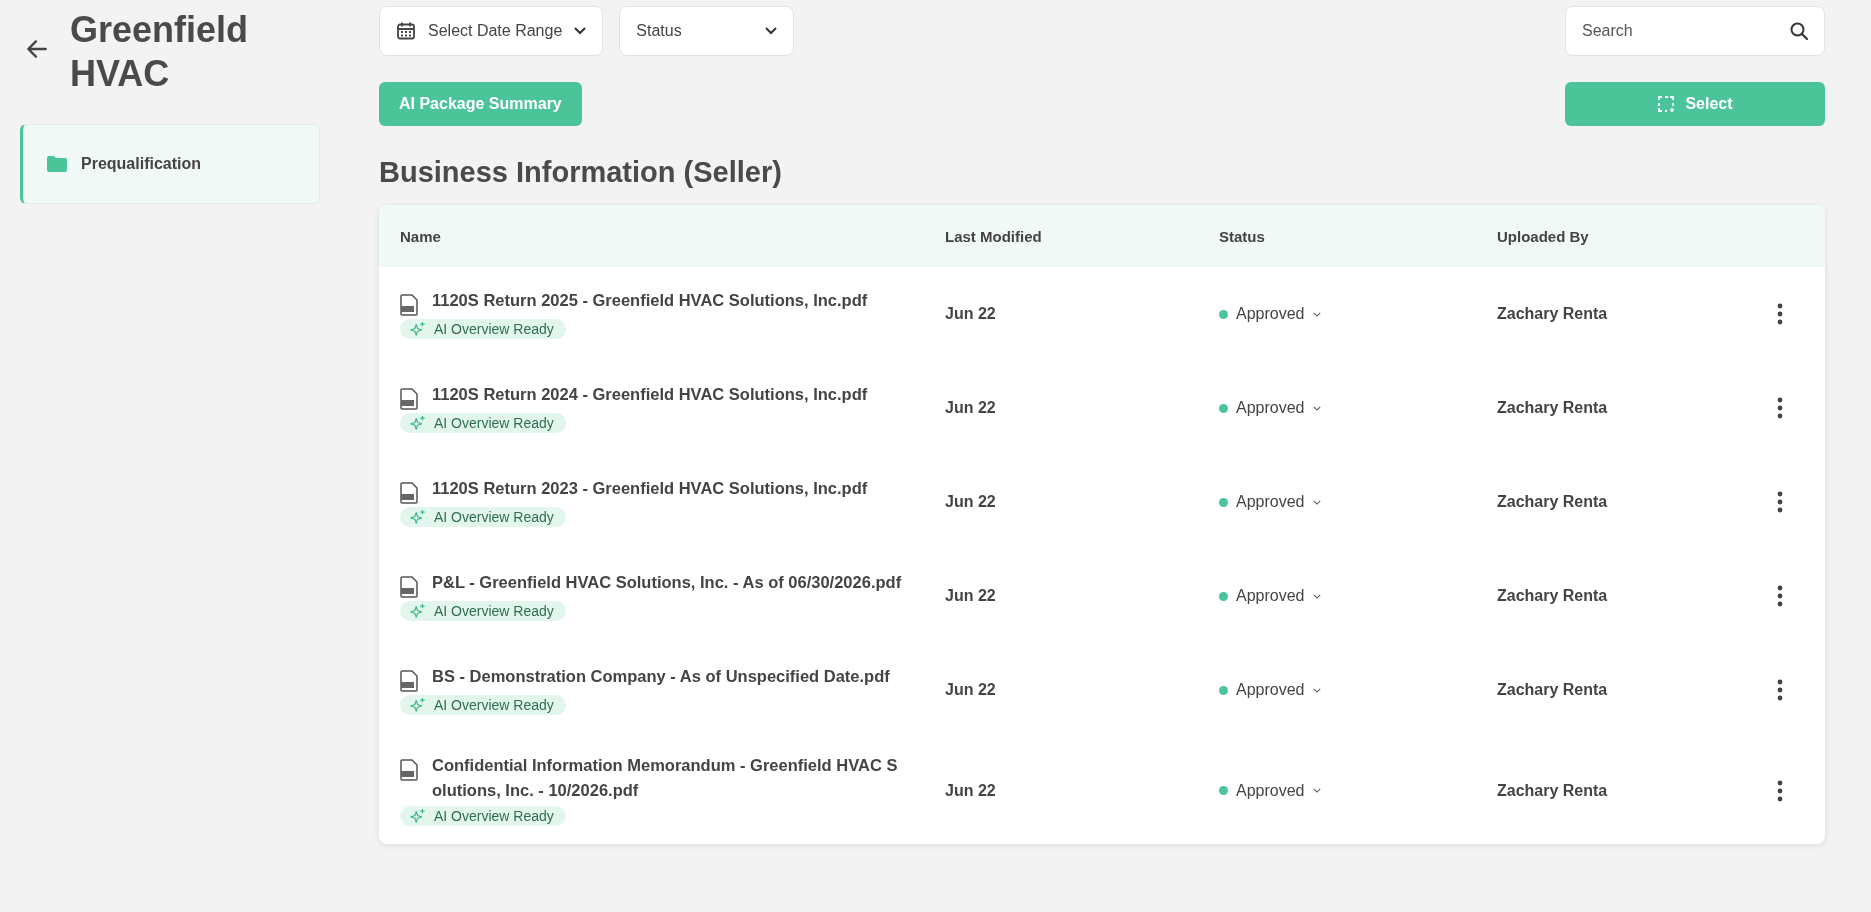 The height and width of the screenshot is (912, 1871). What do you see at coordinates (1543, 236) in the screenshot?
I see `column-header: Uploaded By` at bounding box center [1543, 236].